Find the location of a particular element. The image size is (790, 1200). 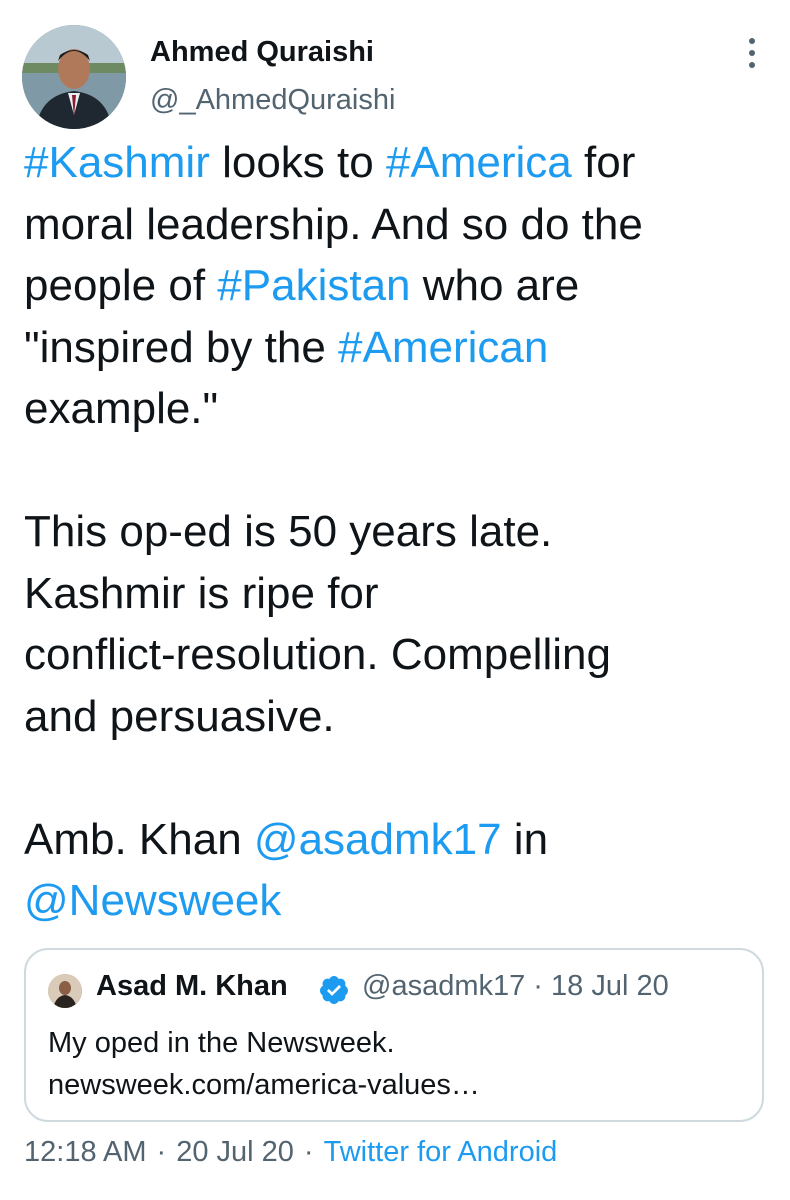

tweet-date: 20 Jul 20 is located at coordinates (235, 1152).